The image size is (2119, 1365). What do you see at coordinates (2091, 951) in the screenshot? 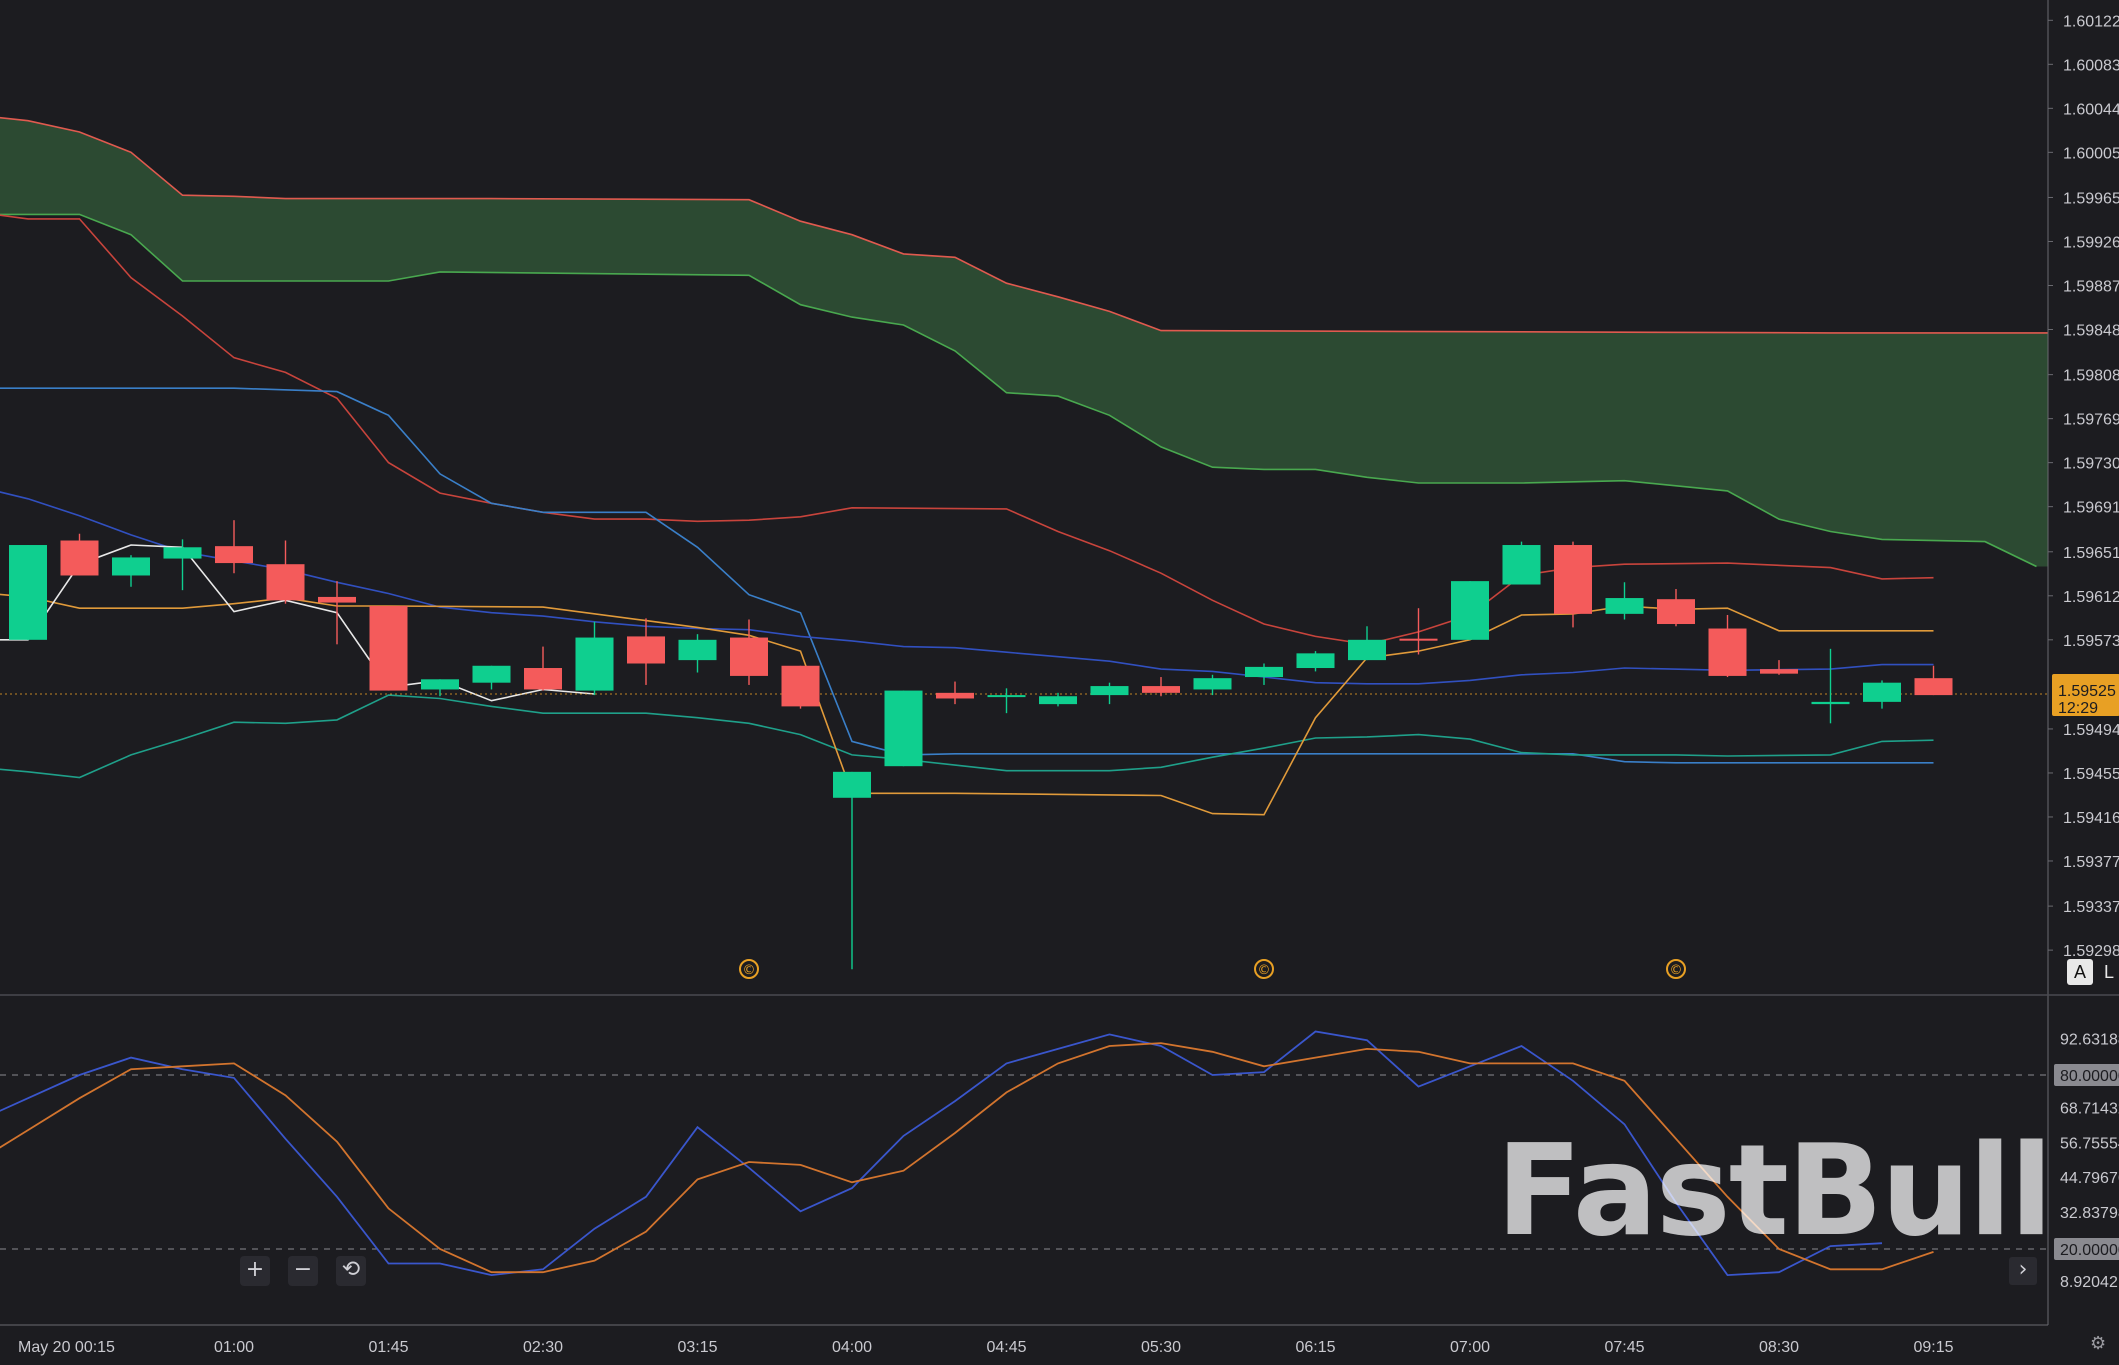
I see `price-tick-label: 1.59298` at bounding box center [2091, 951].